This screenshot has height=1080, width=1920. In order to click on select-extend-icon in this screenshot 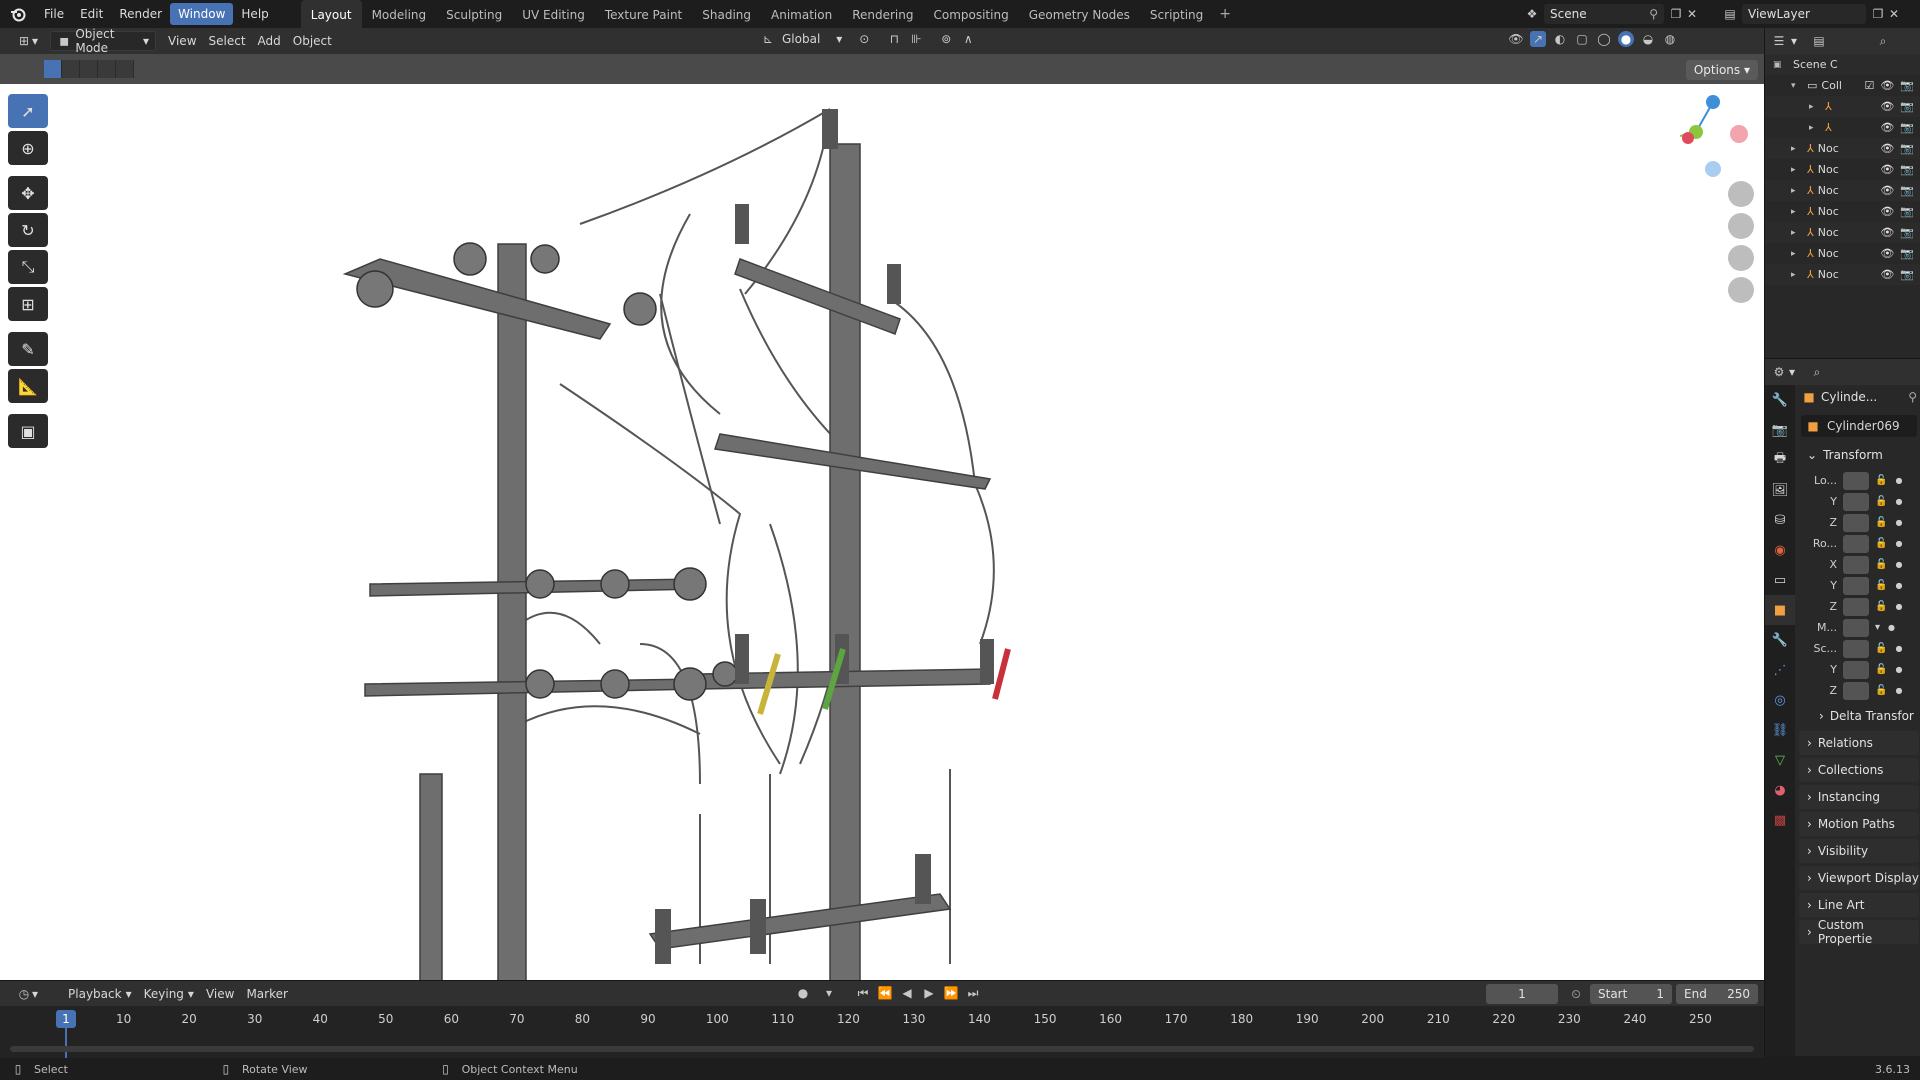, I will do `click(71, 69)`.